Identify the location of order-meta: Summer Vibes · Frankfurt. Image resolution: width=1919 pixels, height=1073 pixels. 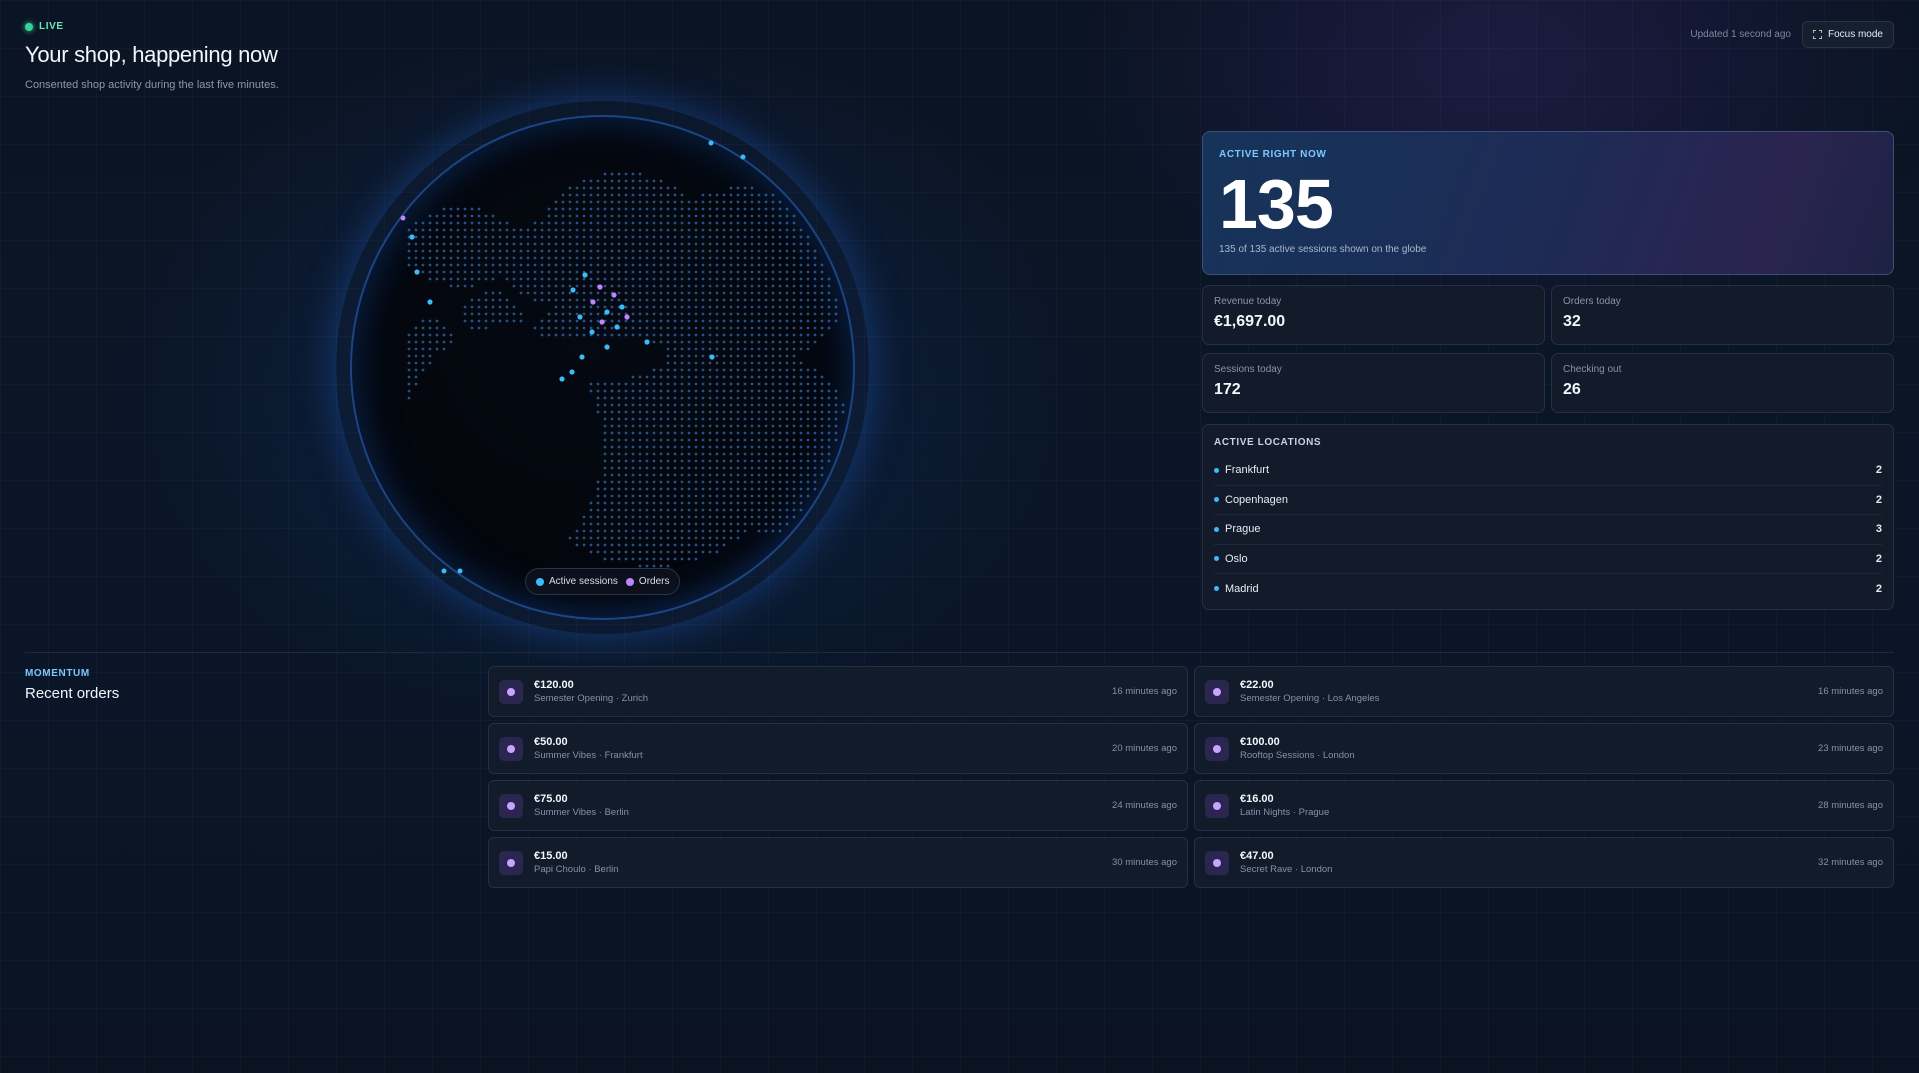
(588, 755).